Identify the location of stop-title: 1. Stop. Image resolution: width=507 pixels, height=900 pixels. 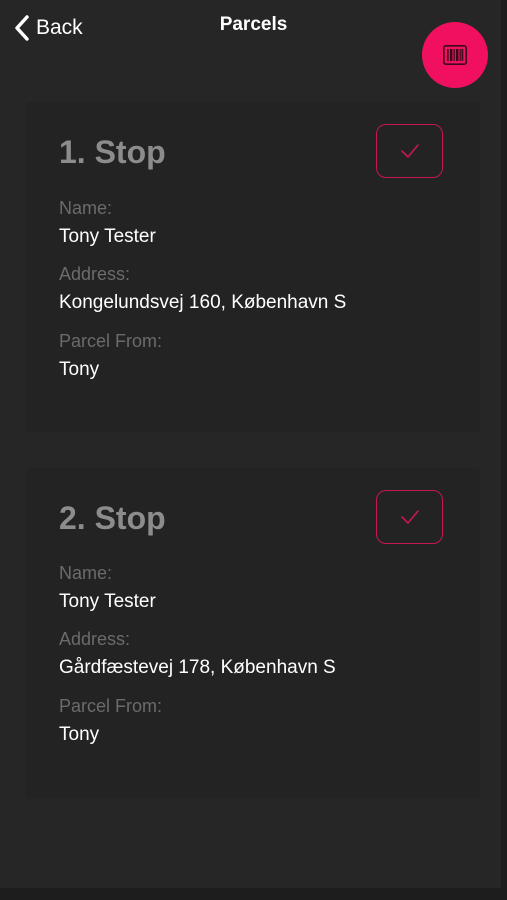
(112, 152).